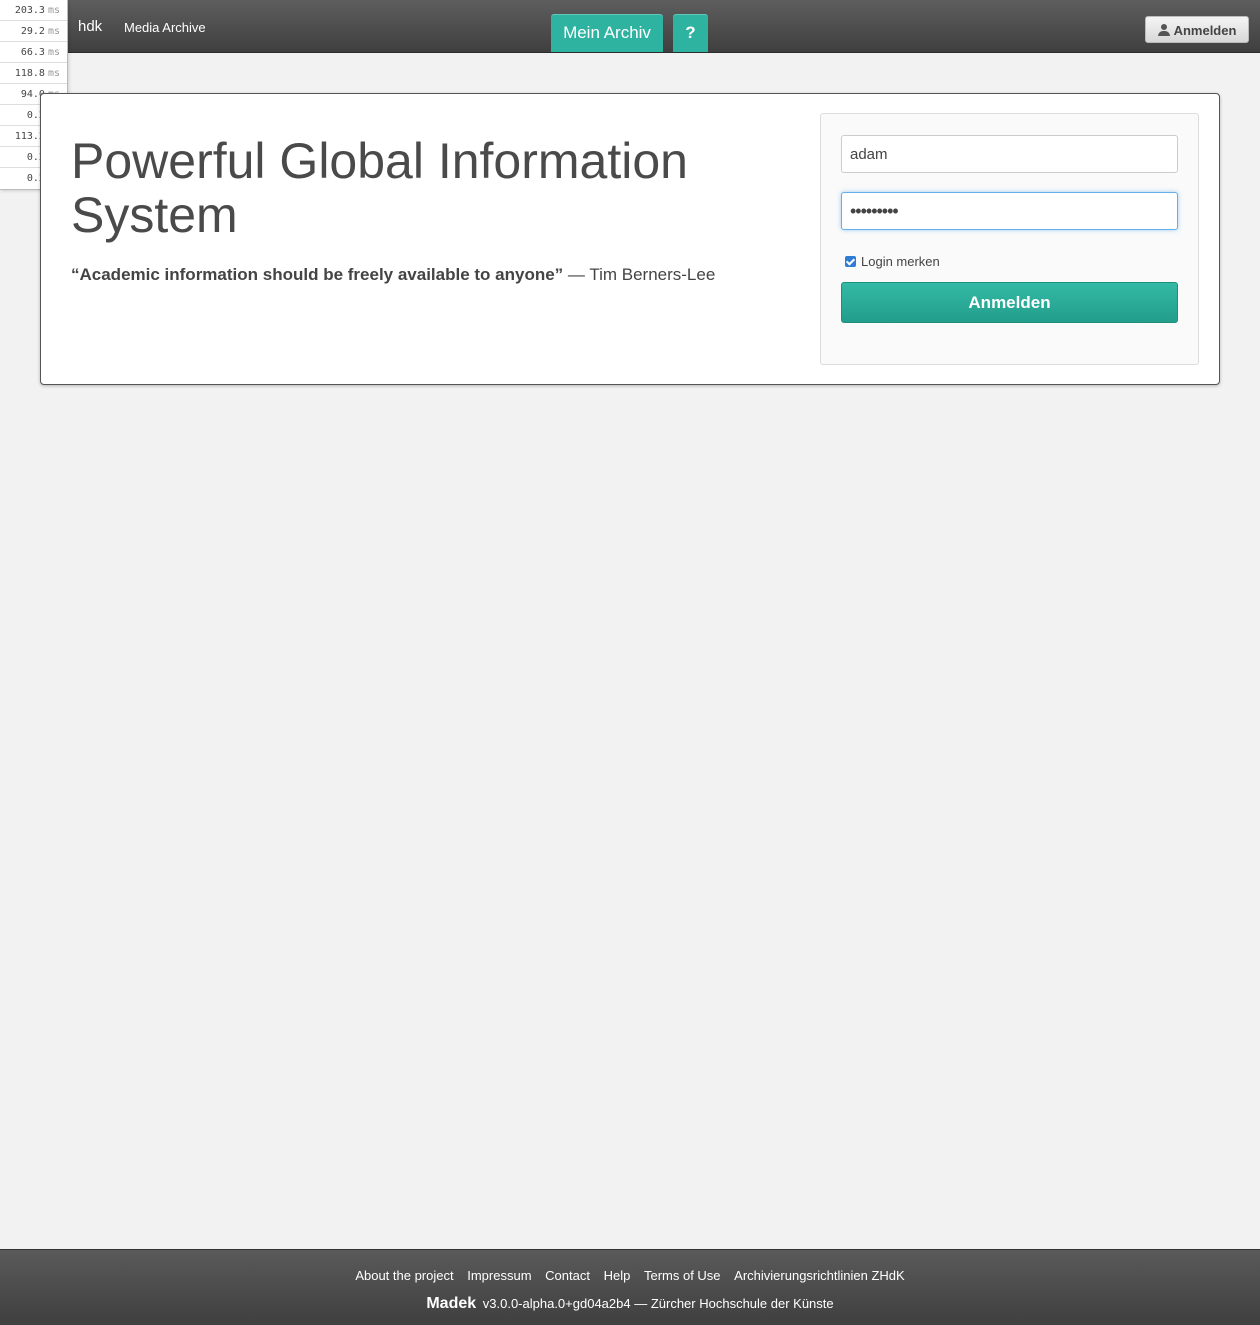  I want to click on username-field, so click(1009, 154).